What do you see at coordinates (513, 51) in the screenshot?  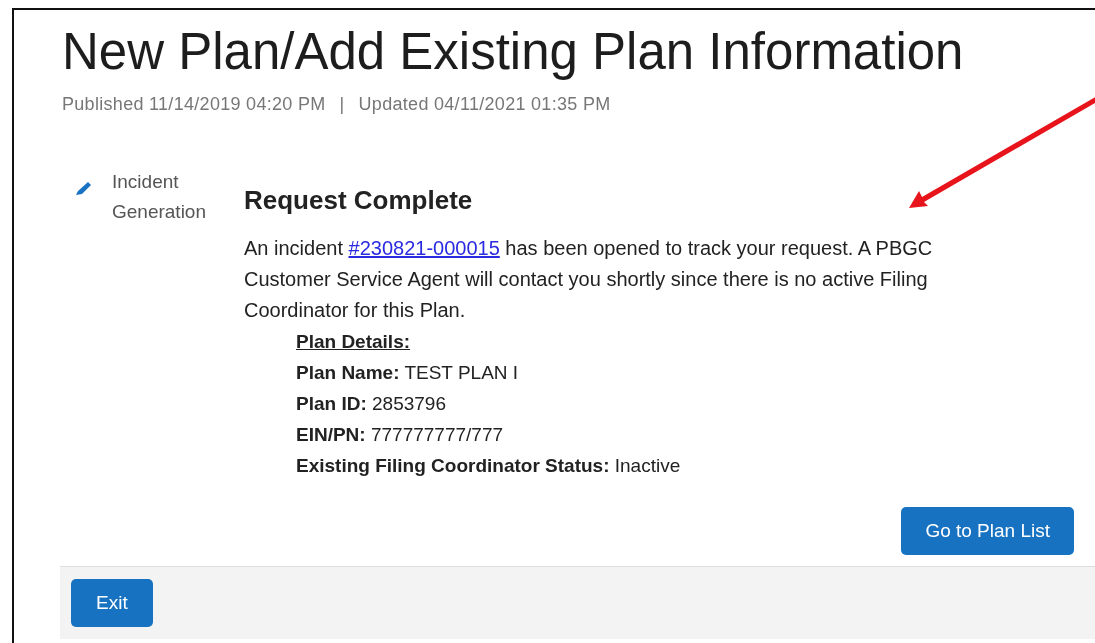 I see `page-title: New Plan/Add Existing Plan Information` at bounding box center [513, 51].